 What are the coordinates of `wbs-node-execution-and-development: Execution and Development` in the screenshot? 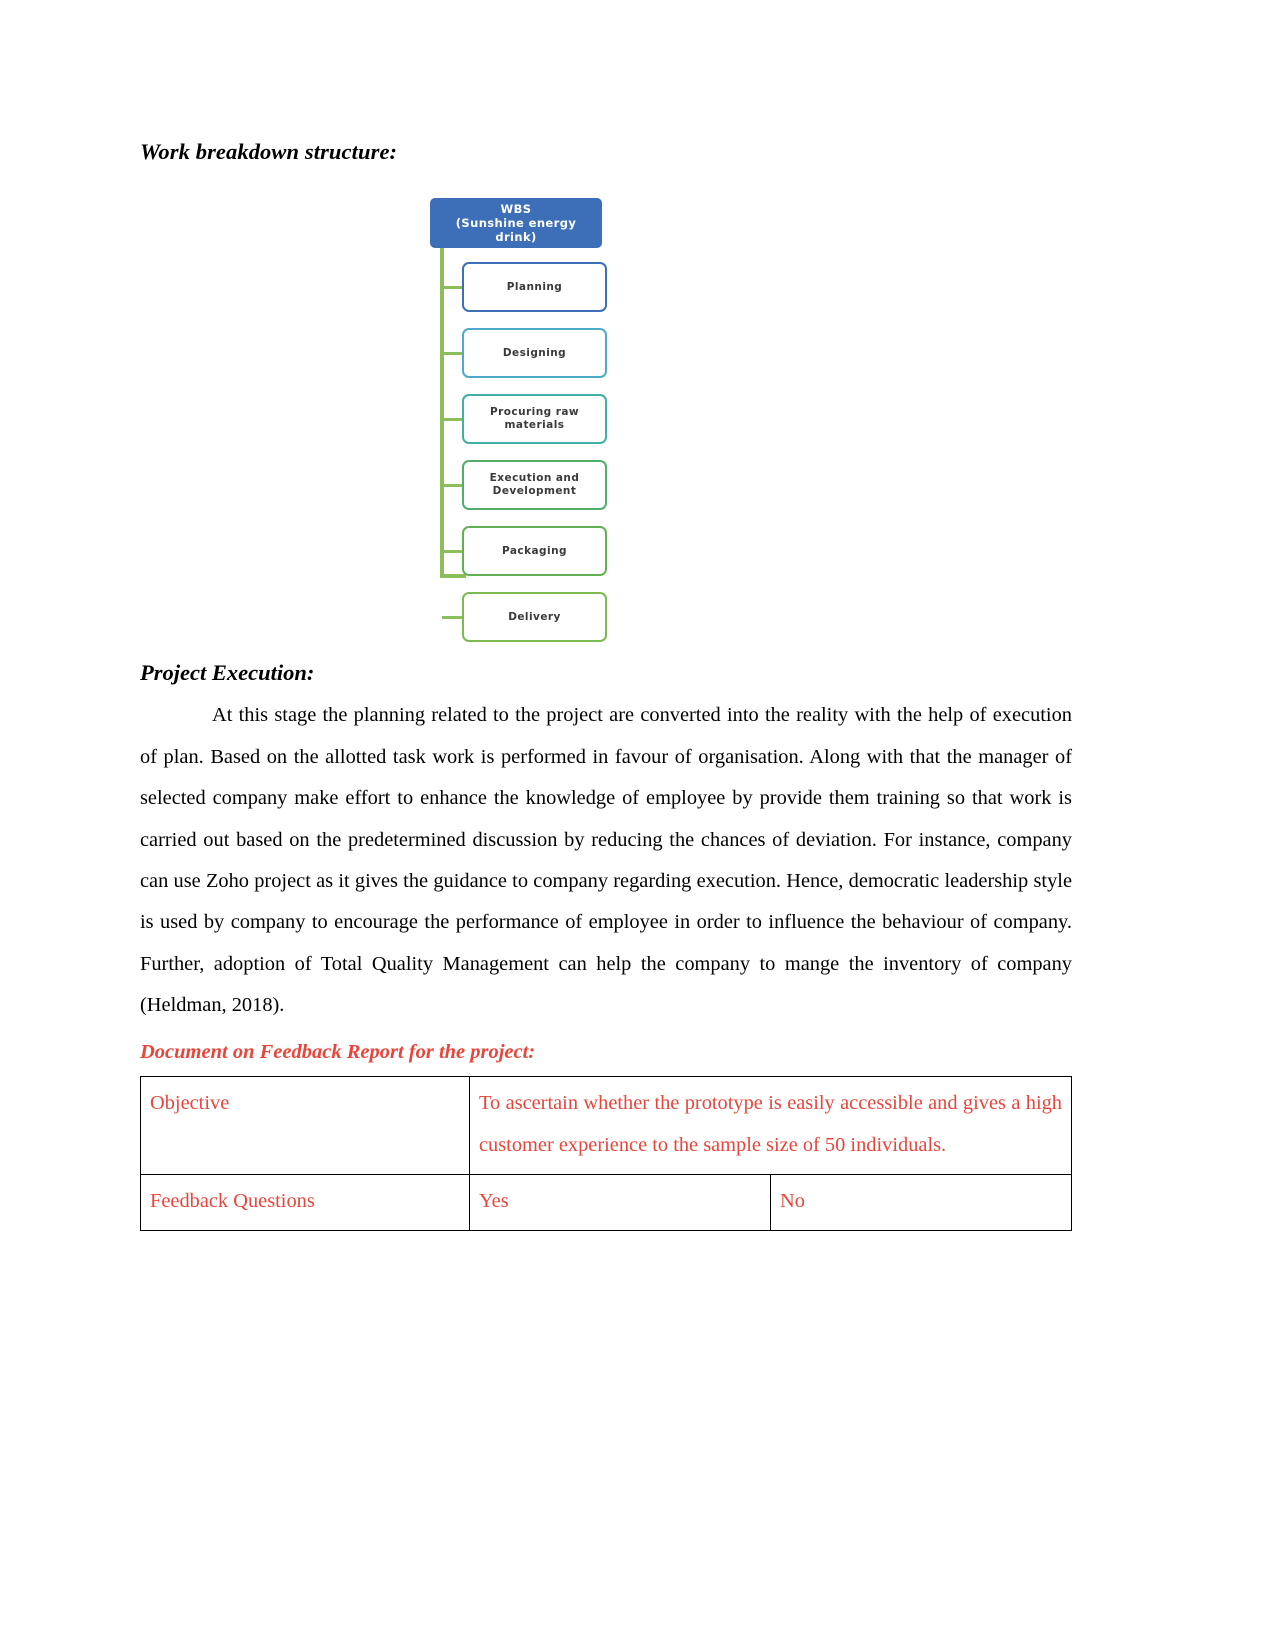 It's located at (534, 485).